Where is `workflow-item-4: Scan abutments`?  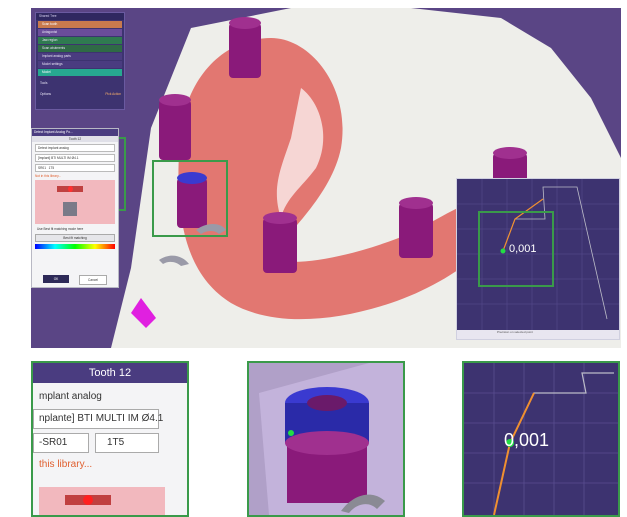 workflow-item-4: Scan abutments is located at coordinates (80, 48).